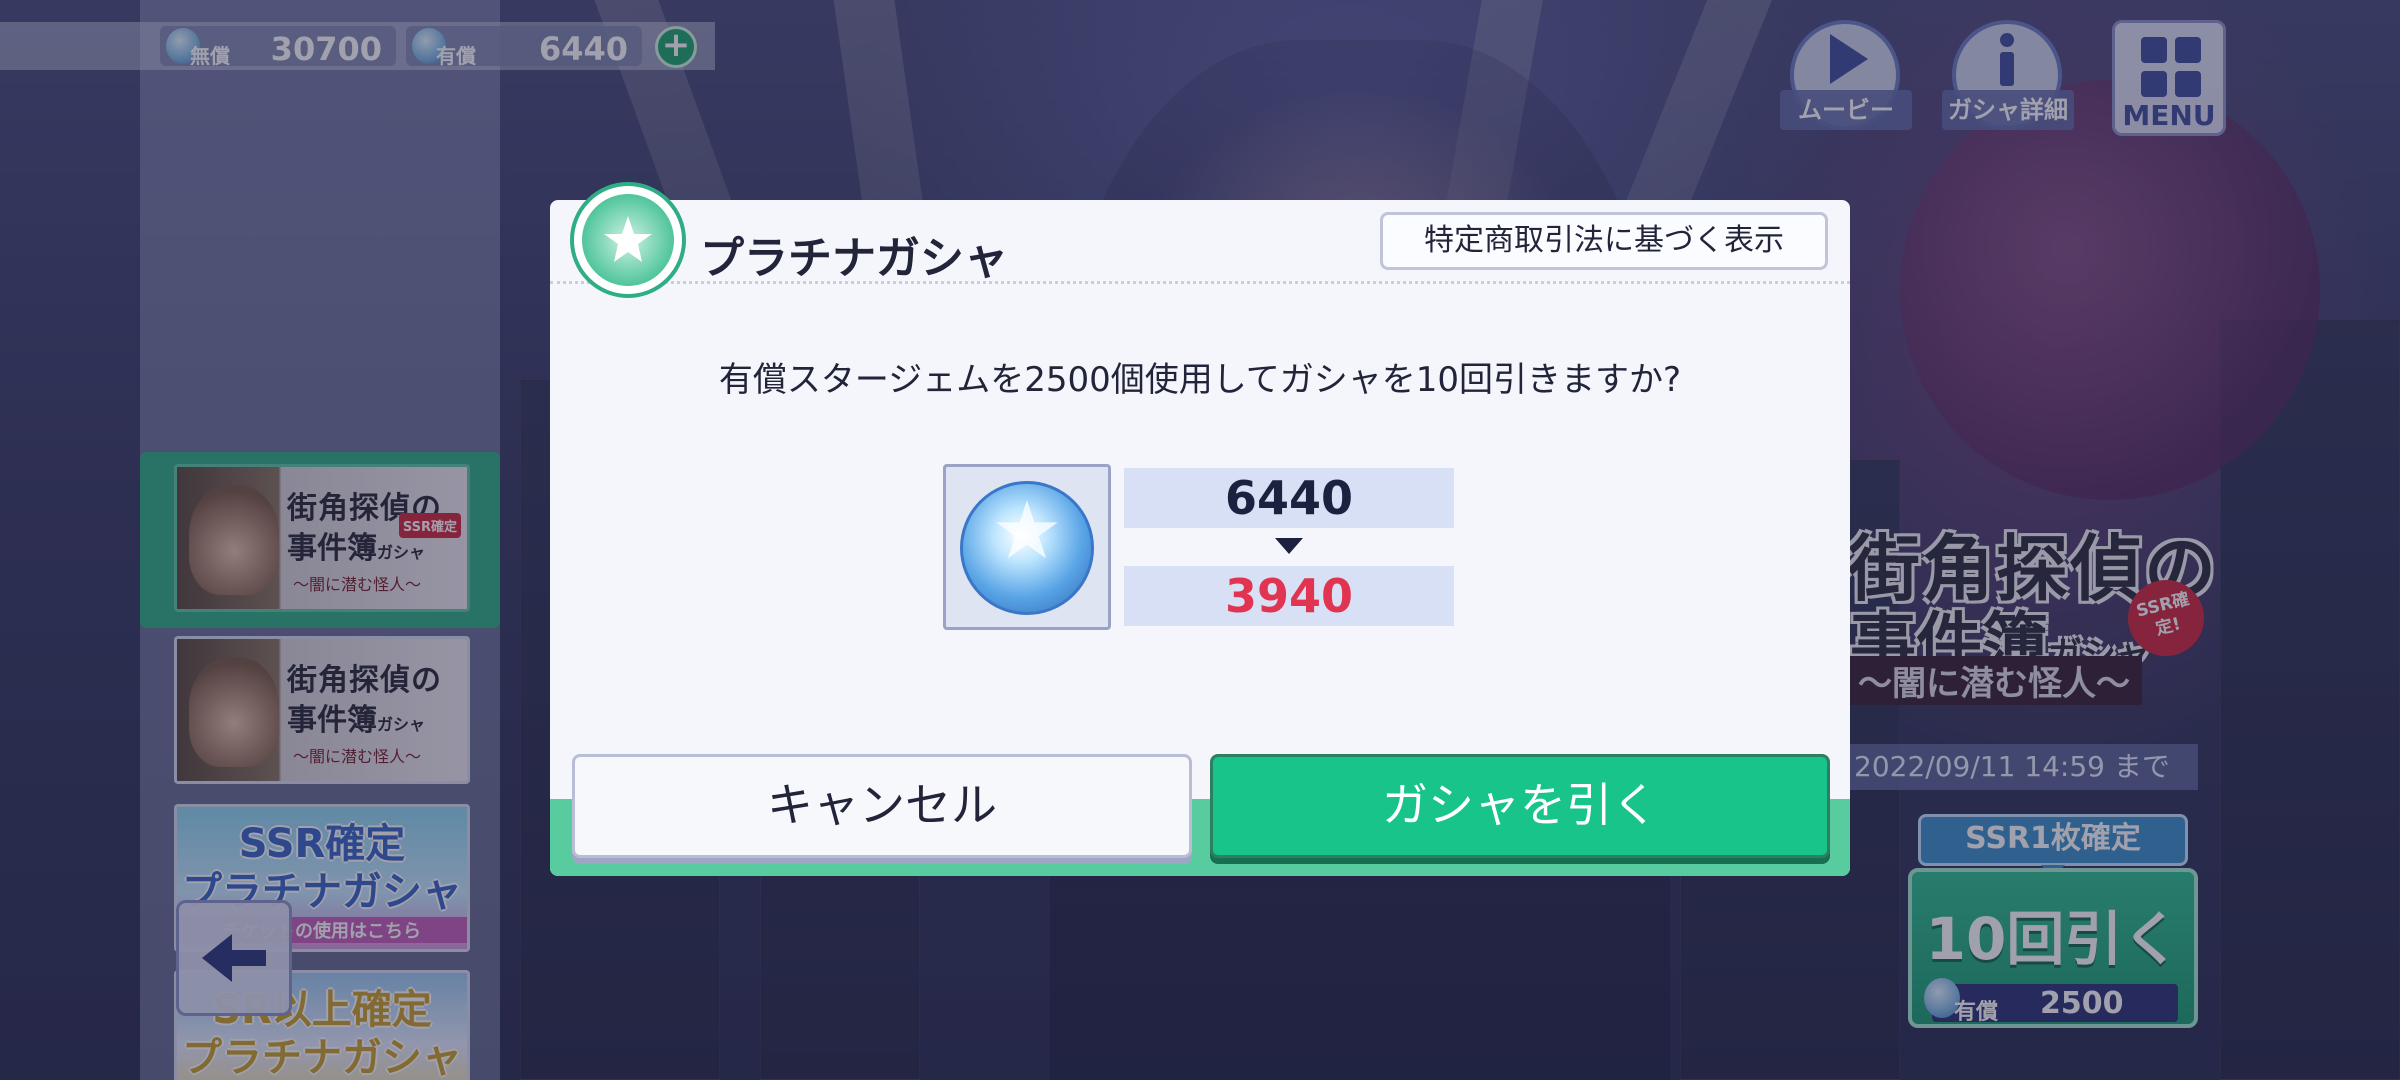  Describe the element at coordinates (628, 240) in the screenshot. I see `platinum-gacha-emblem-icon` at that location.